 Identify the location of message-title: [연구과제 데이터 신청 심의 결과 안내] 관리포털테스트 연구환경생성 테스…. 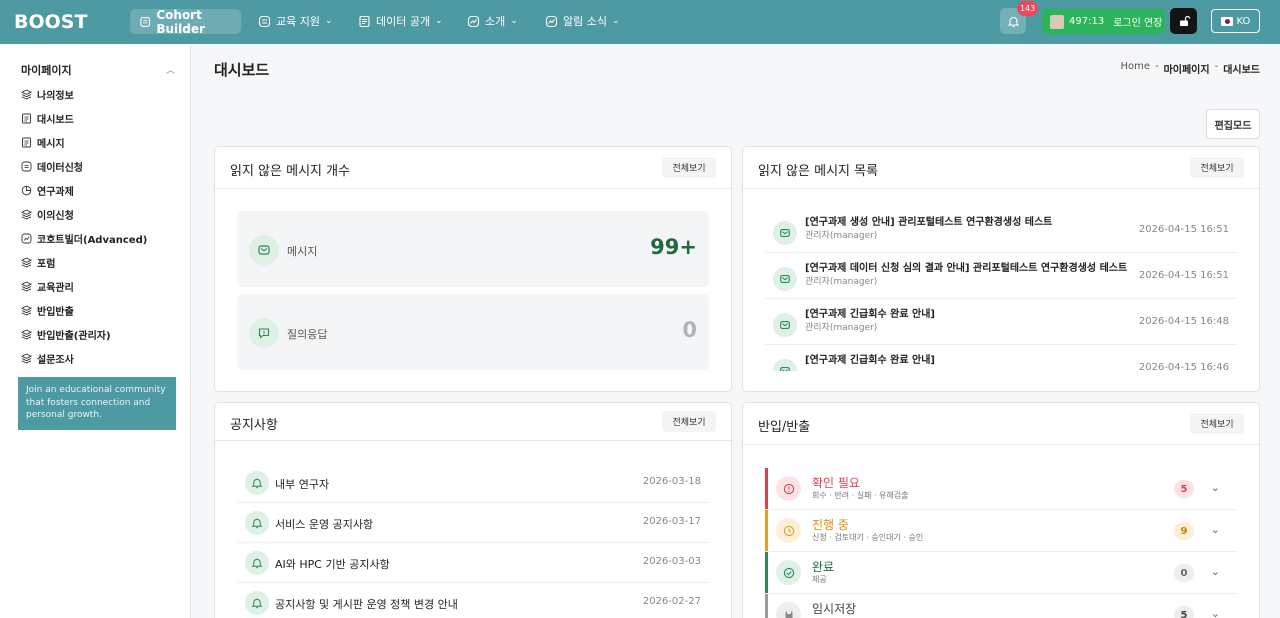
(966, 268).